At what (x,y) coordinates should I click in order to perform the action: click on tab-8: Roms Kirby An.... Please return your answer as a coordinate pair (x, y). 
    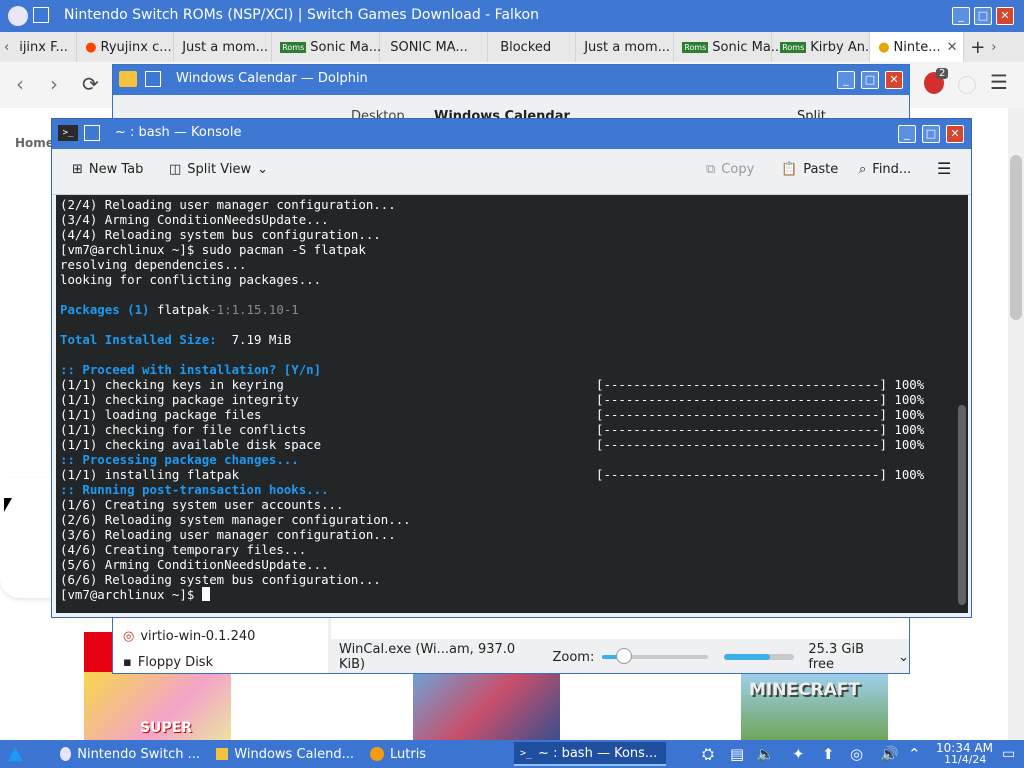
    Looking at the image, I should click on (824, 47).